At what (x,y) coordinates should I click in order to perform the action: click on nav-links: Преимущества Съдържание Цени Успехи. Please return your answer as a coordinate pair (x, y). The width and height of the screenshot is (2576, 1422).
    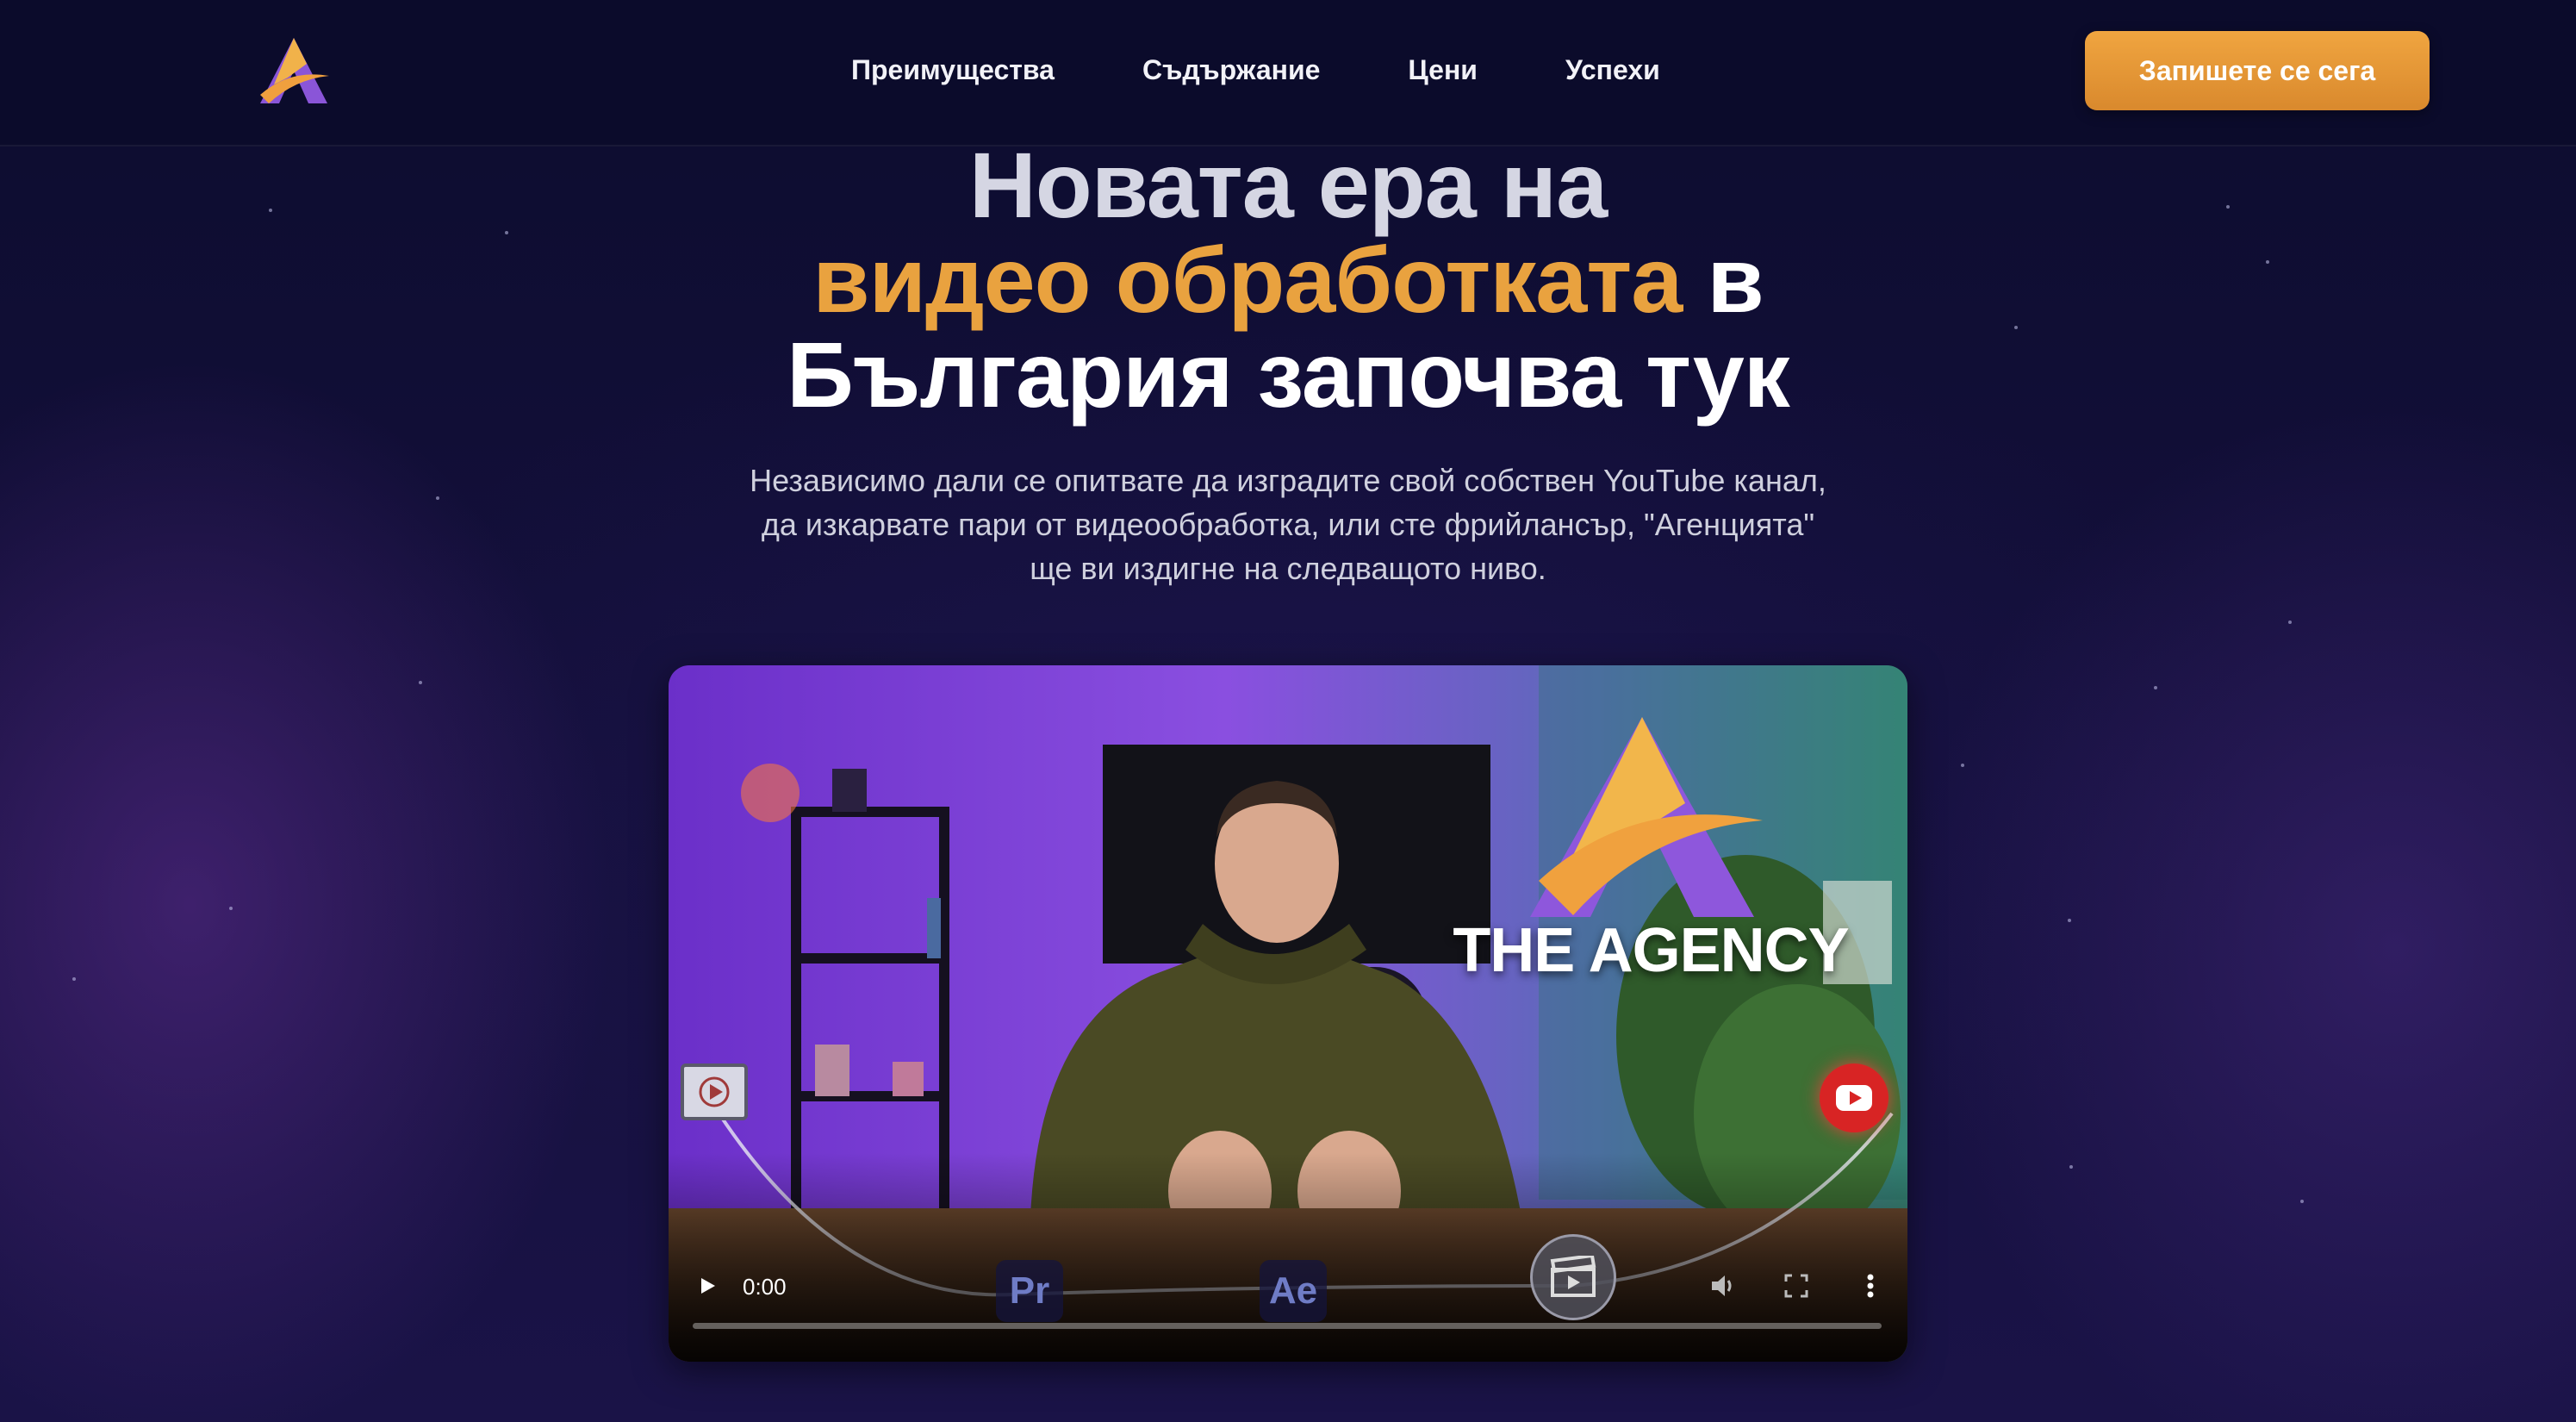
    Looking at the image, I should click on (1256, 70).